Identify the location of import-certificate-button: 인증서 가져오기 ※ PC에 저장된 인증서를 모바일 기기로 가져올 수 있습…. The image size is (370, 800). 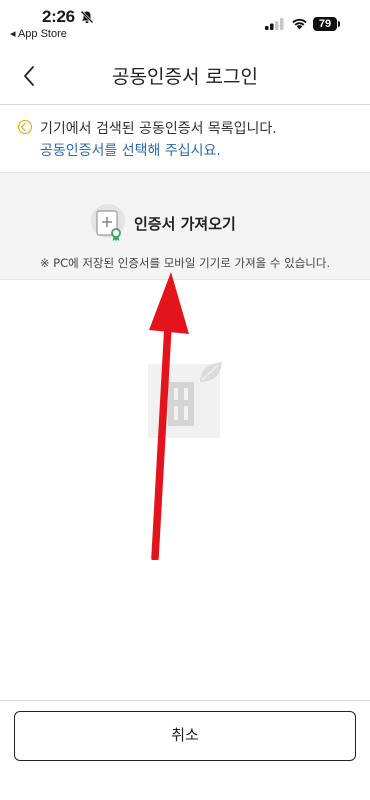
(185, 226).